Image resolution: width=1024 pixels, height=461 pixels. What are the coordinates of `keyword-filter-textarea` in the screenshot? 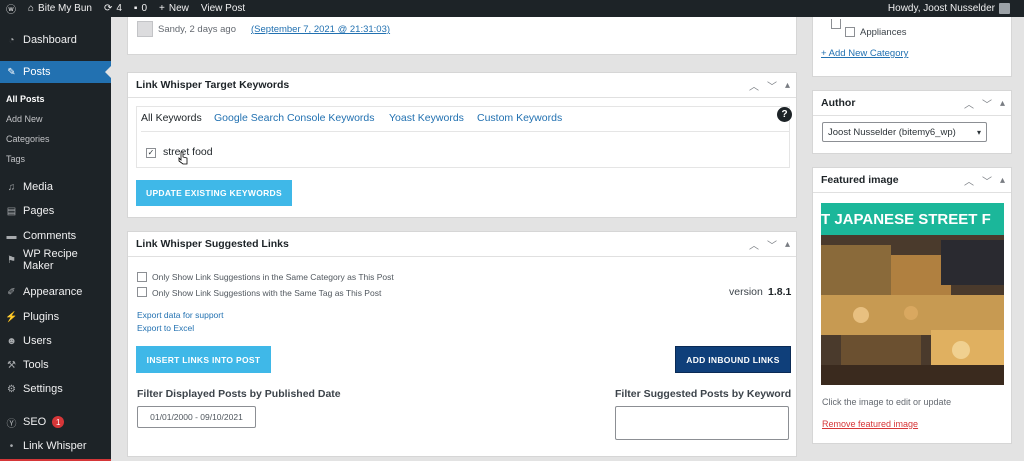 It's located at (702, 423).